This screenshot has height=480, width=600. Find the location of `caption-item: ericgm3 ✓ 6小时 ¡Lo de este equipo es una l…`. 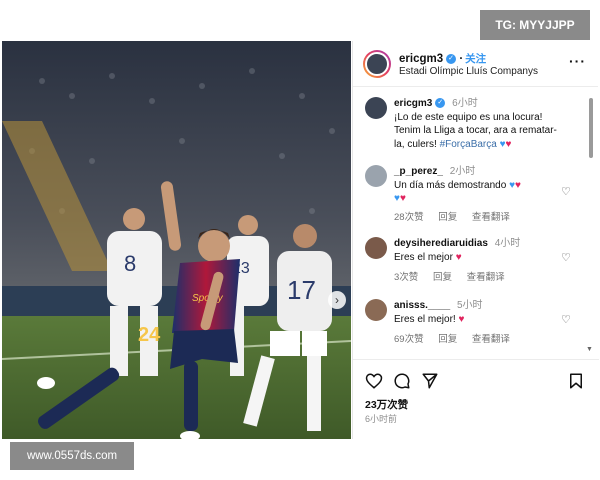

caption-item: ericgm3 ✓ 6小时 ¡Lo de este equipo es una l… is located at coordinates (470, 127).